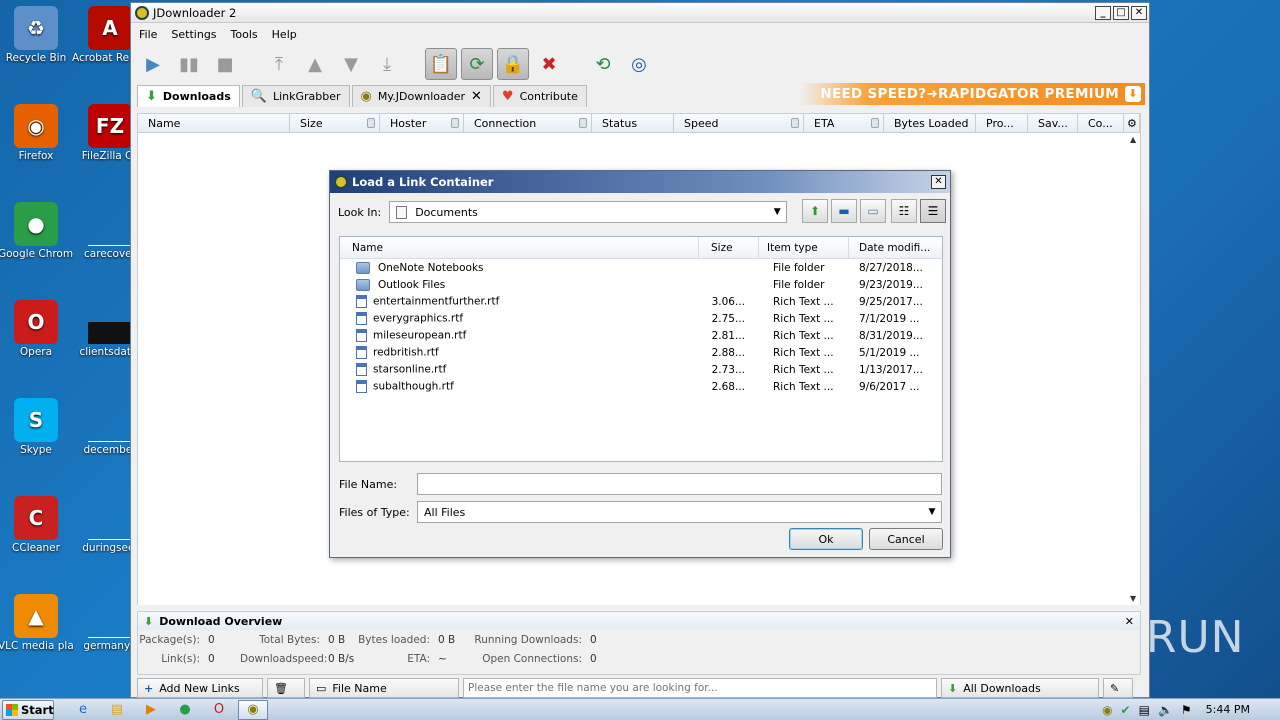 The width and height of the screenshot is (1280, 720). What do you see at coordinates (279, 64) in the screenshot?
I see `move-top-icon: ⤒` at bounding box center [279, 64].